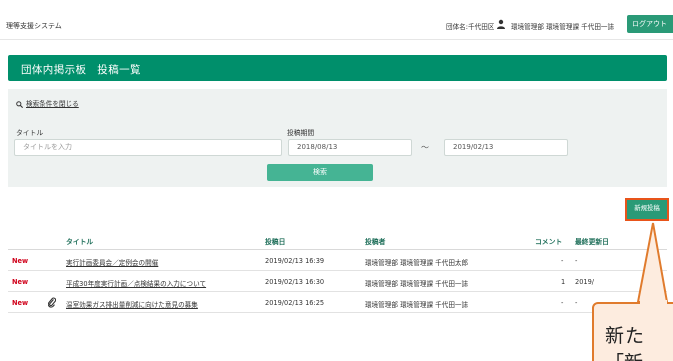 Image resolution: width=673 pixels, height=361 pixels. Describe the element at coordinates (501, 24) in the screenshot. I see `user-icon` at that location.